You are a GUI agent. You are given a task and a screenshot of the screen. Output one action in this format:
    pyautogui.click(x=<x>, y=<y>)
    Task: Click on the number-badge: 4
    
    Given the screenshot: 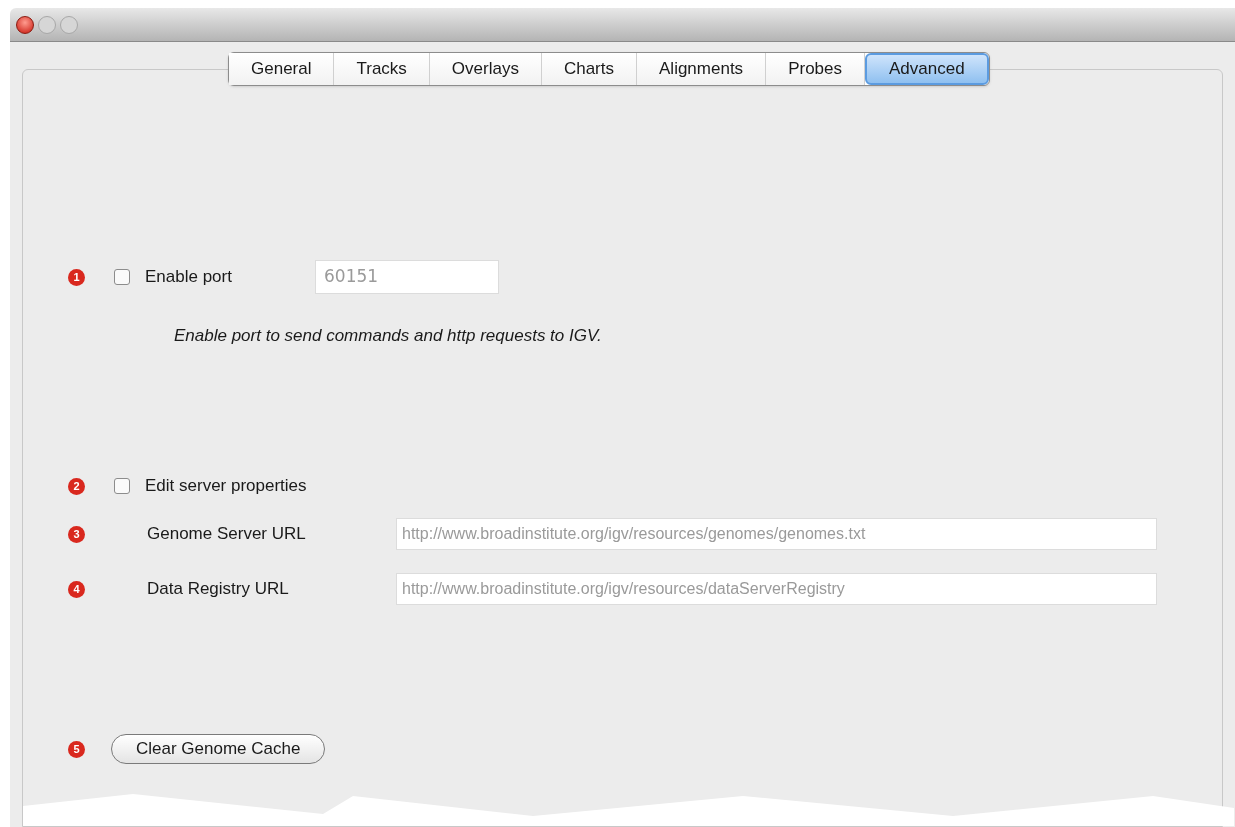 What is the action you would take?
    pyautogui.click(x=76, y=589)
    